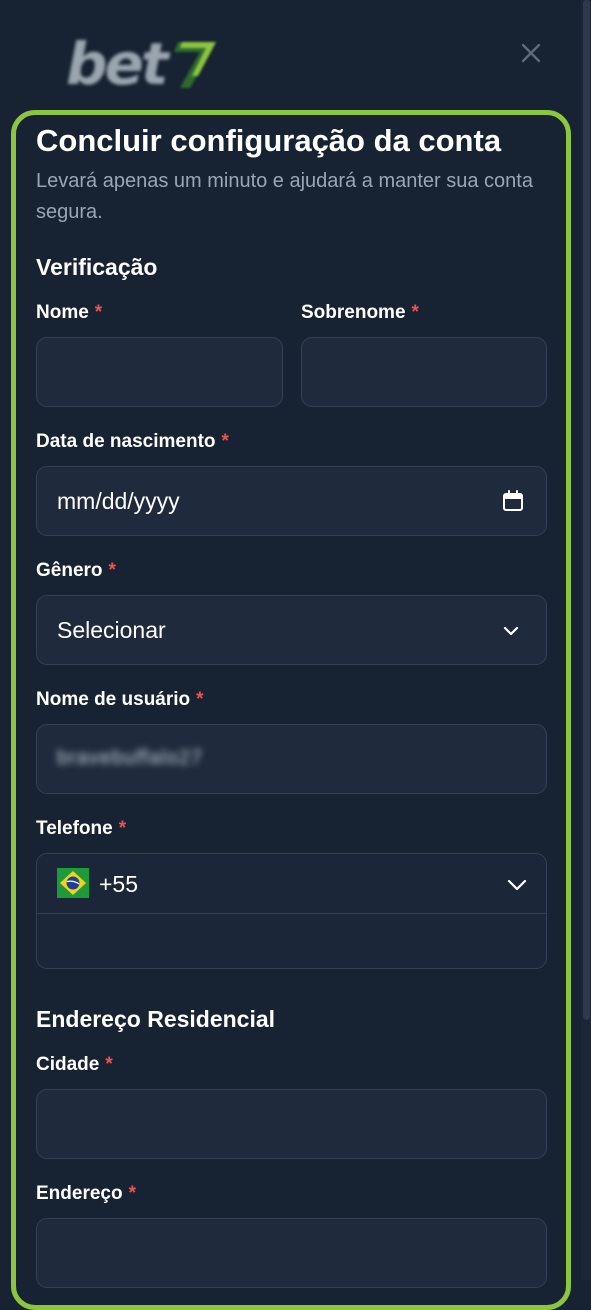 The height and width of the screenshot is (1310, 591). I want to click on first-name-input, so click(159, 372).